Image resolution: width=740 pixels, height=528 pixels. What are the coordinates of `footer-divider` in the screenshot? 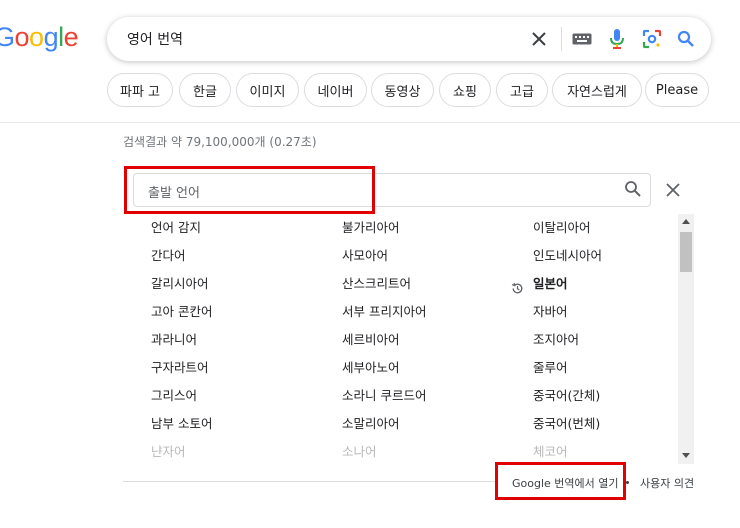 It's located at (309, 481).